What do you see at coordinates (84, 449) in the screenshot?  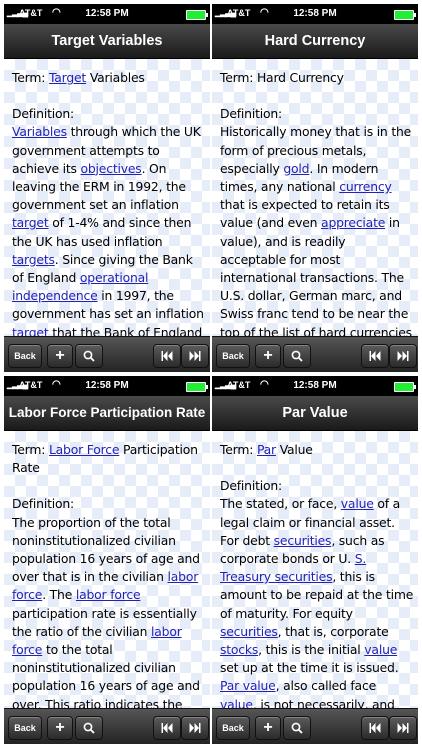 I see `term-link: Labor Force` at bounding box center [84, 449].